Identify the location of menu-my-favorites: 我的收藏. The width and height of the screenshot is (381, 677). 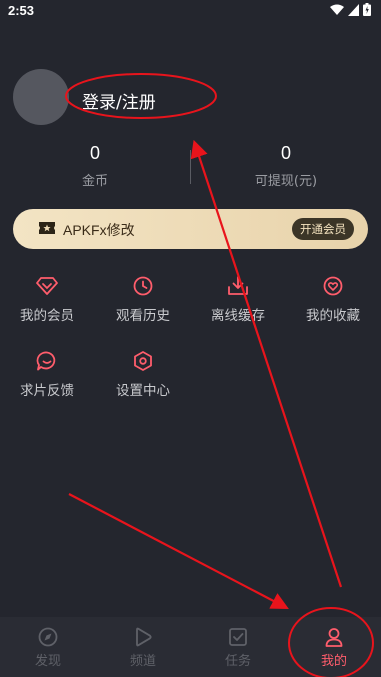
(333, 300).